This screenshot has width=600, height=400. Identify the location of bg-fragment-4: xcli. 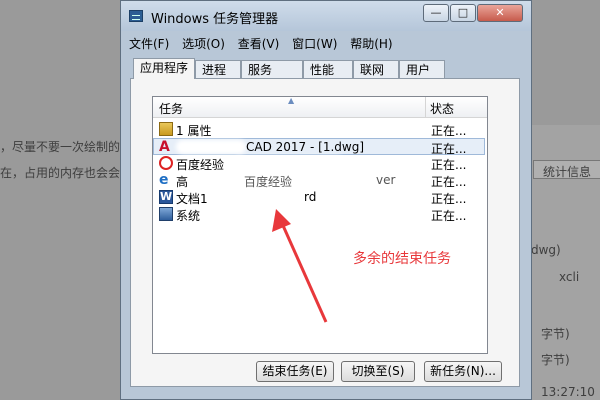
(569, 277).